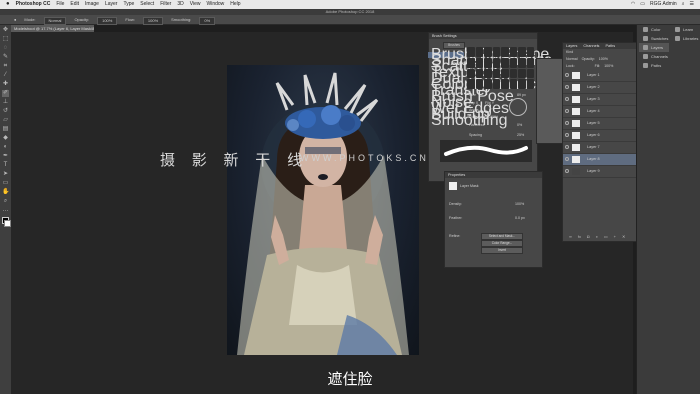 The width and height of the screenshot is (700, 394). I want to click on hardness-value: 0%, so click(519, 125).